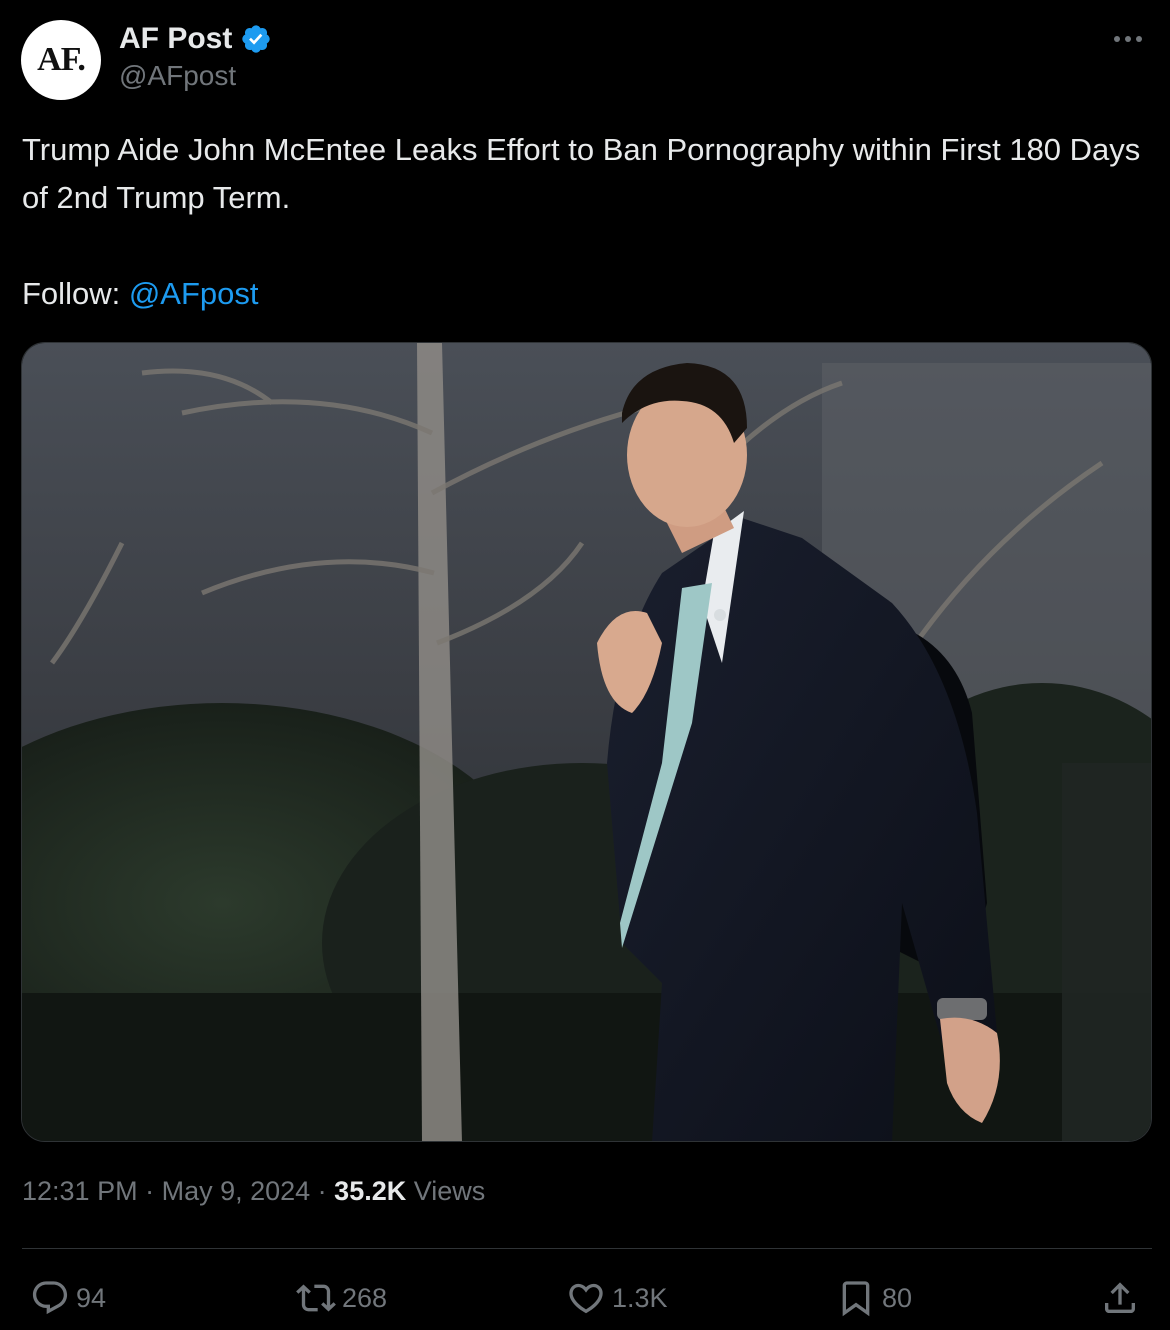 The image size is (1170, 1330). What do you see at coordinates (177, 76) in the screenshot?
I see `author-handle: @AFpost` at bounding box center [177, 76].